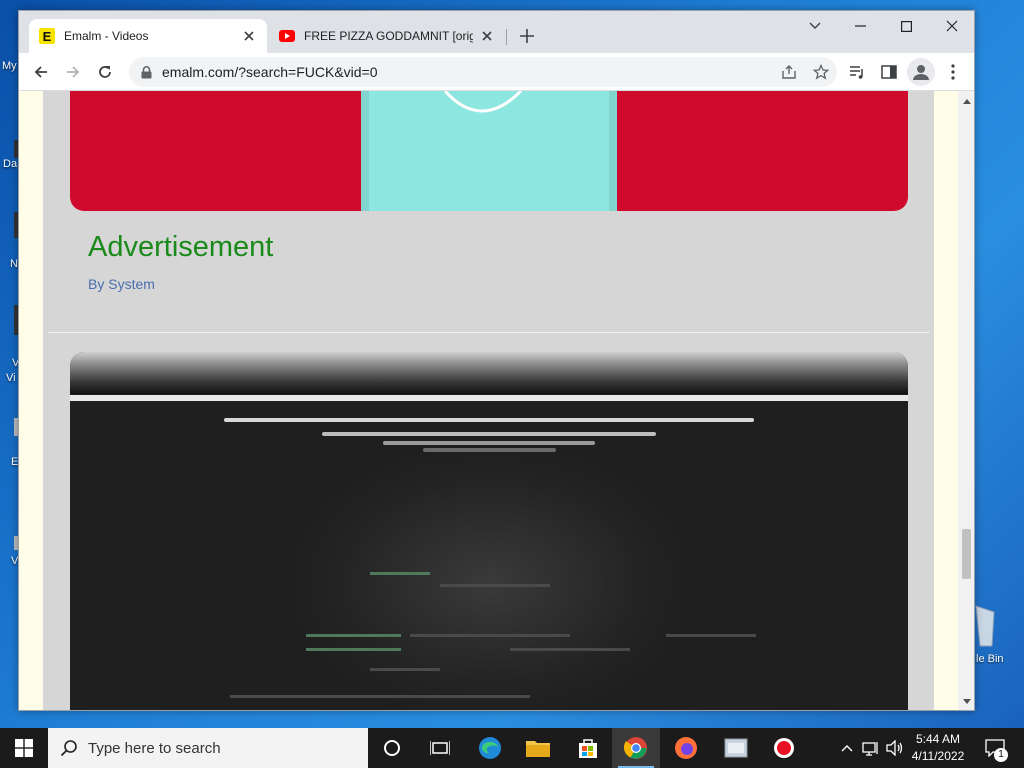  What do you see at coordinates (860, 26) in the screenshot?
I see `minimize-button` at bounding box center [860, 26].